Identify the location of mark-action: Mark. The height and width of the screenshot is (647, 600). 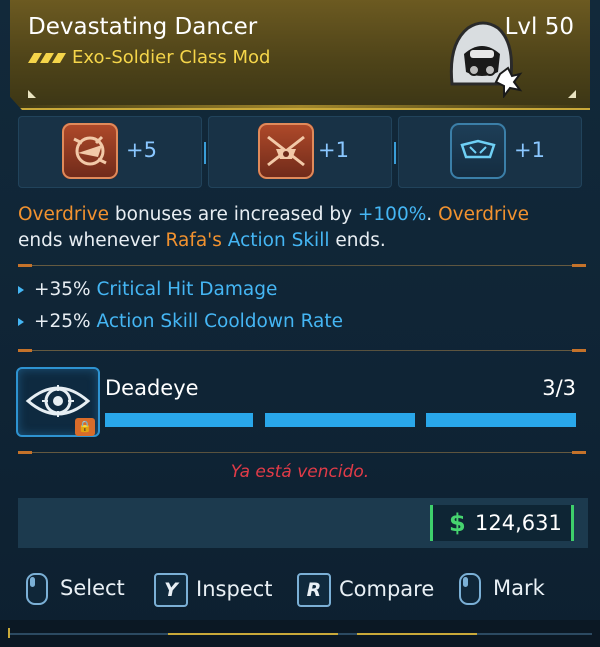
(502, 589).